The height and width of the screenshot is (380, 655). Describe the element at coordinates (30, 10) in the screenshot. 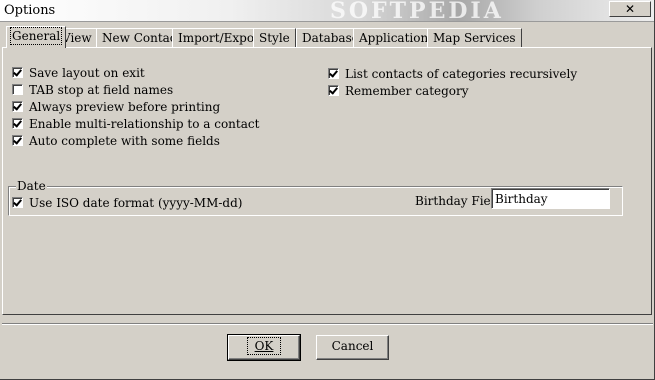

I see `window-title: Options` at that location.